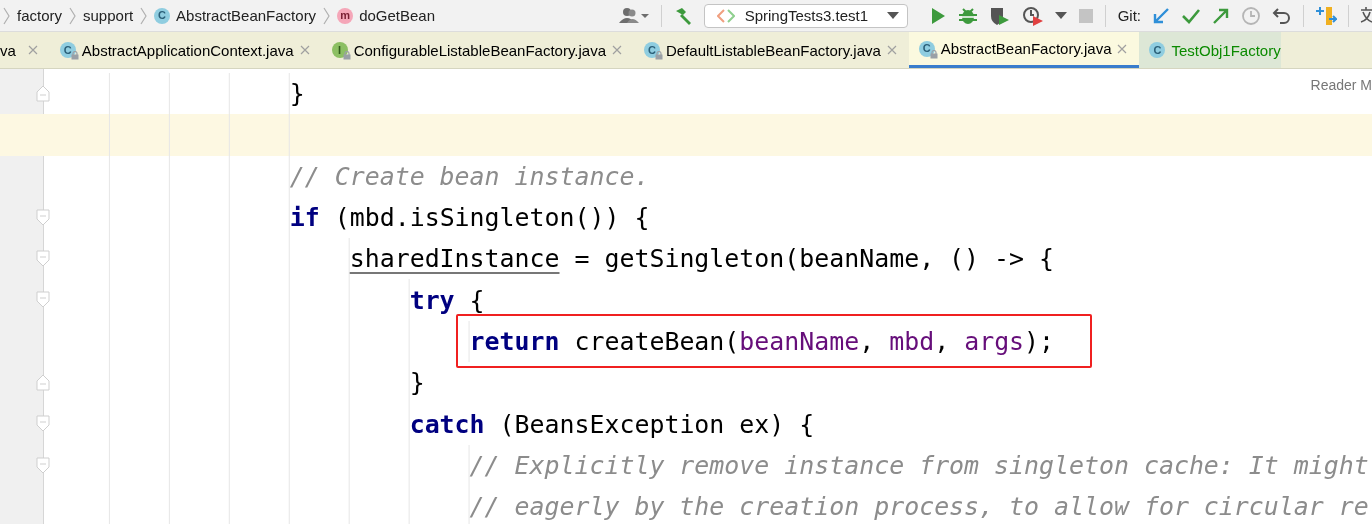 The height and width of the screenshot is (524, 1372). Describe the element at coordinates (469, 176) in the screenshot. I see `code-comment: // Create bean instance.` at that location.